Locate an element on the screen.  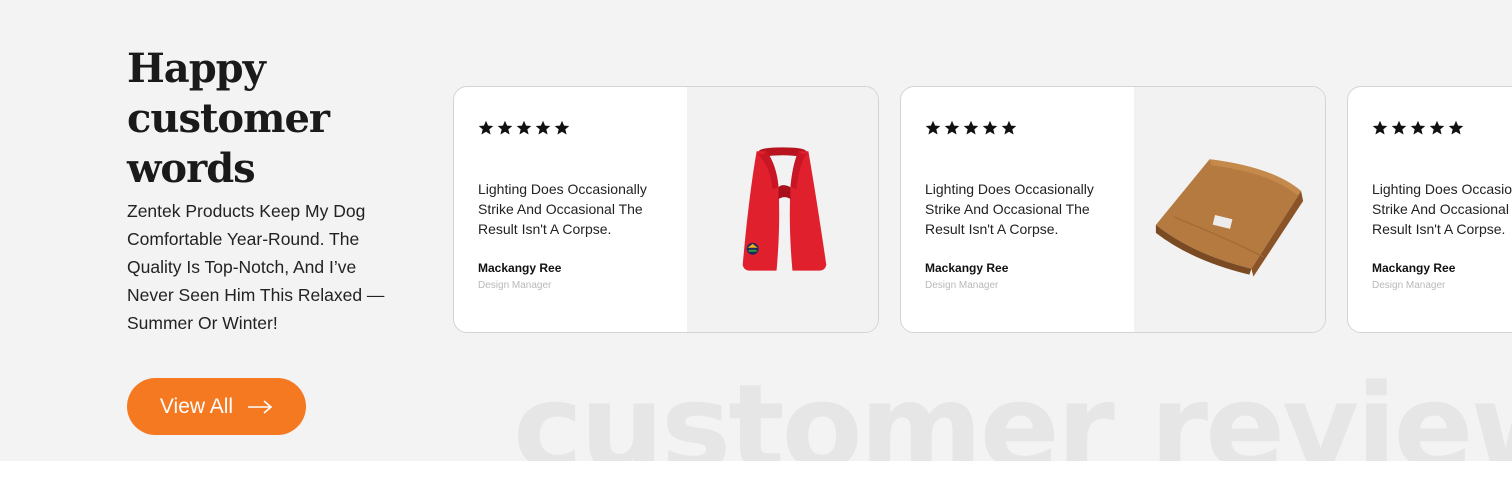
arrow-right-icon is located at coordinates (260, 406).